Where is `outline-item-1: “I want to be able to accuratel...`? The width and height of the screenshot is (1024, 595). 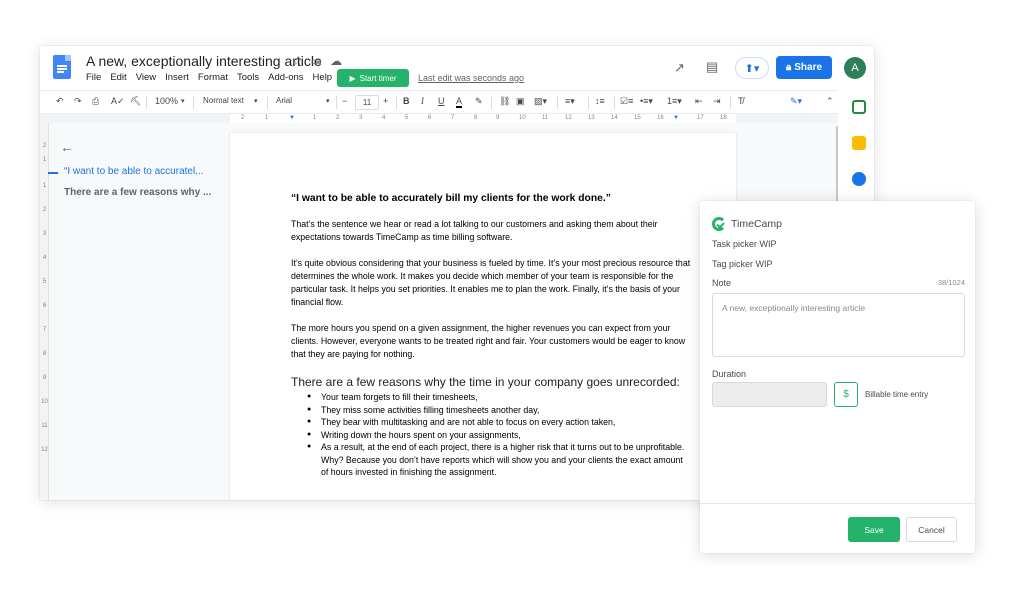
outline-item-1: “I want to be able to accuratel... is located at coordinates (134, 171).